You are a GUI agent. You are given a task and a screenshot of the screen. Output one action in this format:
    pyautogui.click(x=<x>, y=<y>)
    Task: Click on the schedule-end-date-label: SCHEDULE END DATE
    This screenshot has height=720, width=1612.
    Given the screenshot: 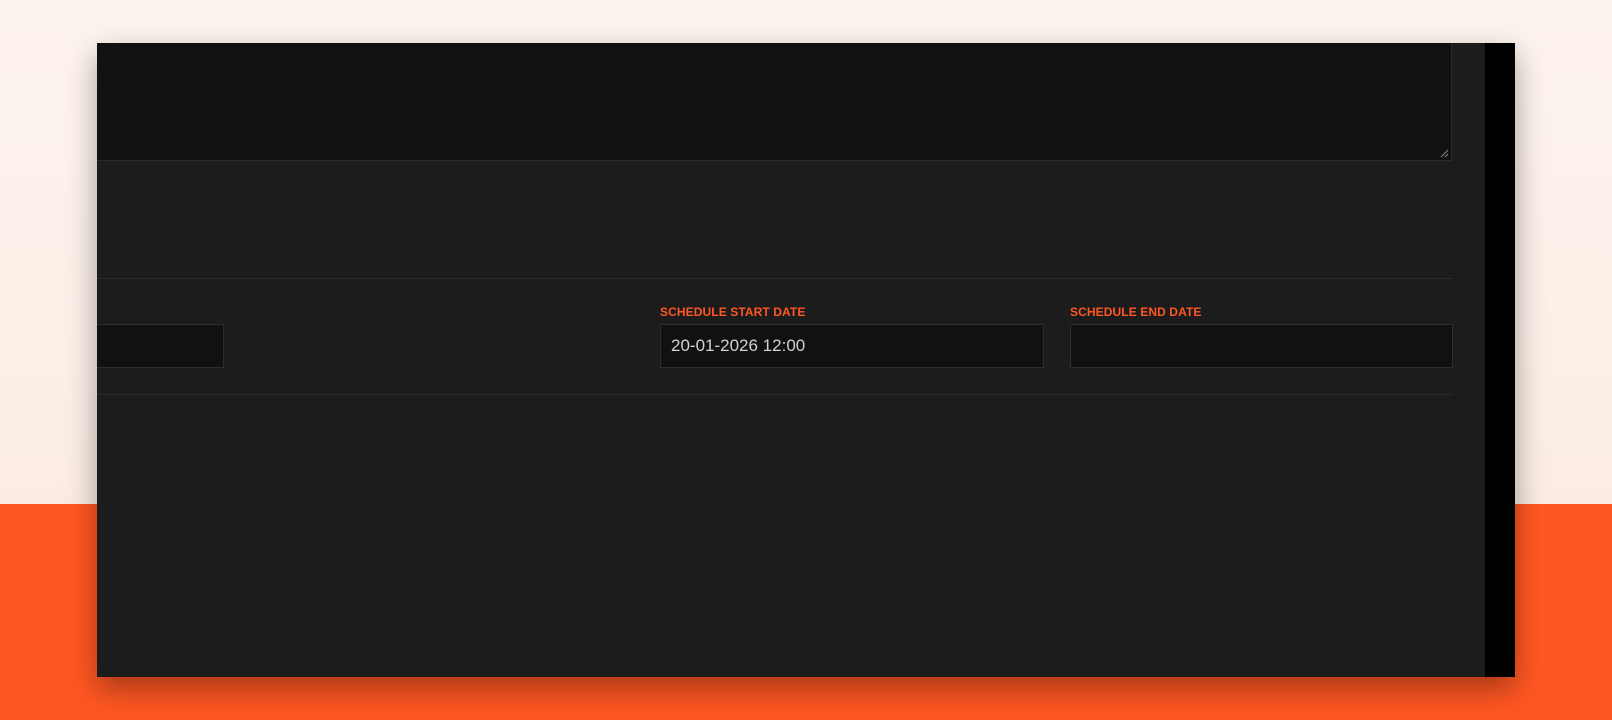 What is the action you would take?
    pyautogui.click(x=1136, y=312)
    